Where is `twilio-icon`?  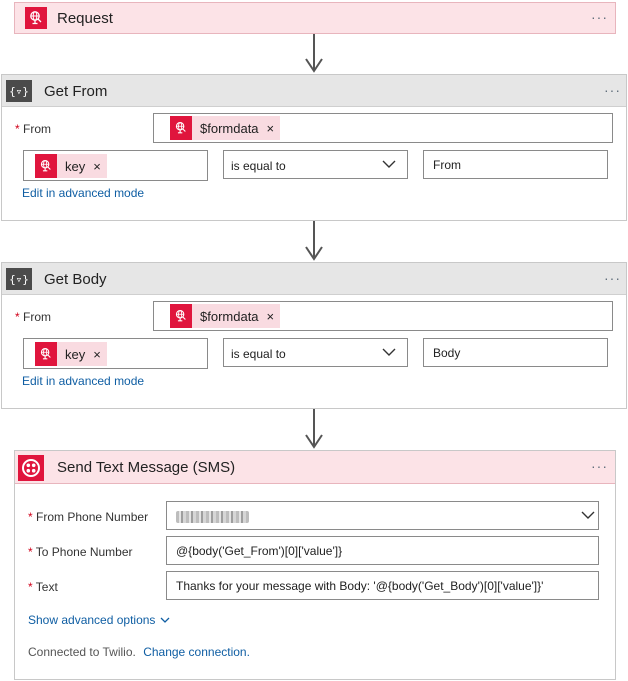
twilio-icon is located at coordinates (31, 468).